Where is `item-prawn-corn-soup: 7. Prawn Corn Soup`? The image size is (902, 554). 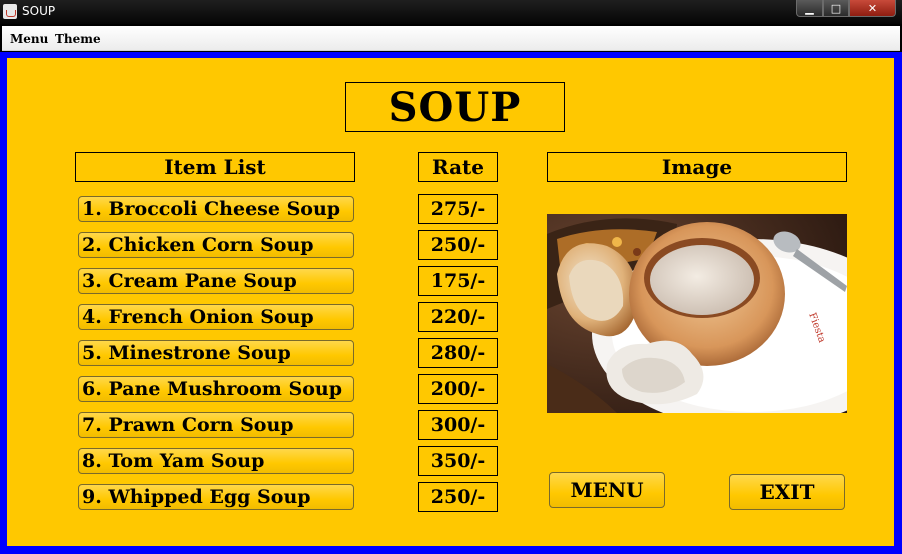 item-prawn-corn-soup: 7. Prawn Corn Soup is located at coordinates (216, 425).